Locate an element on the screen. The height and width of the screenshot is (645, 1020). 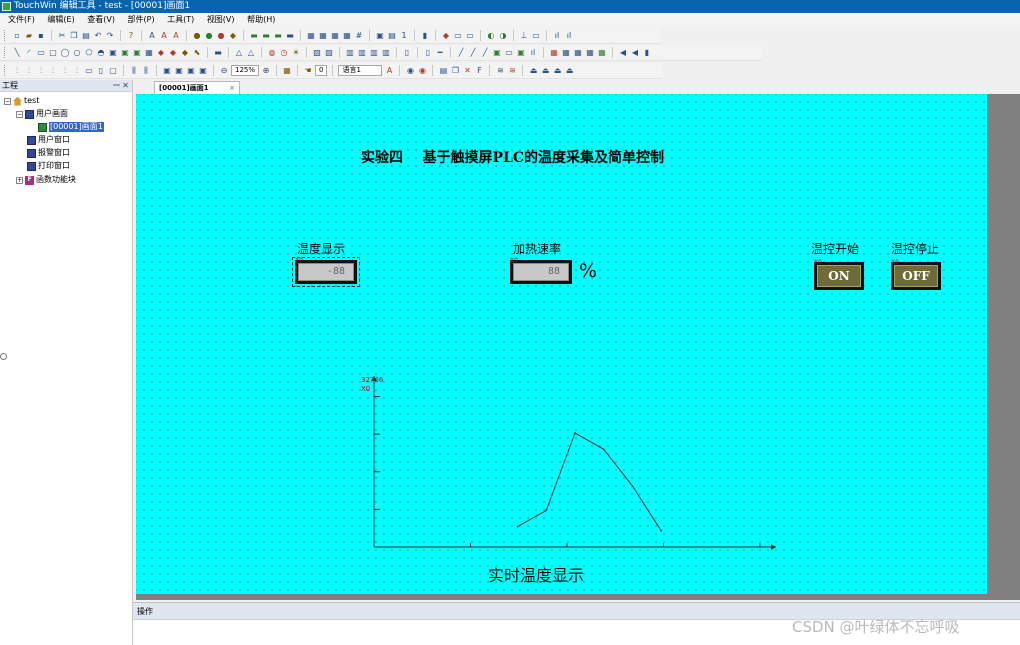
picture-icon-2: ▧ is located at coordinates (329, 53).